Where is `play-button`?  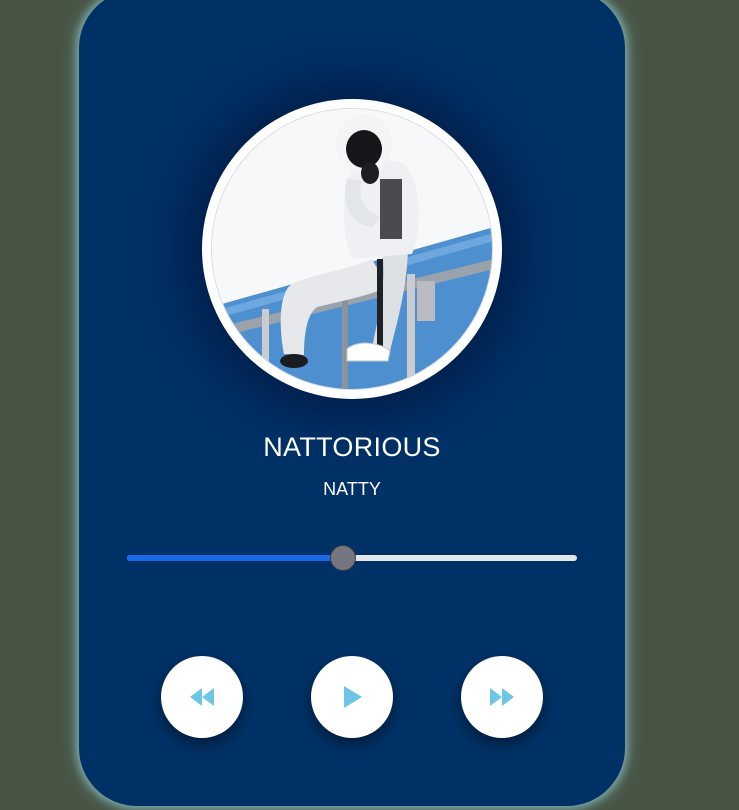 play-button is located at coordinates (352, 697).